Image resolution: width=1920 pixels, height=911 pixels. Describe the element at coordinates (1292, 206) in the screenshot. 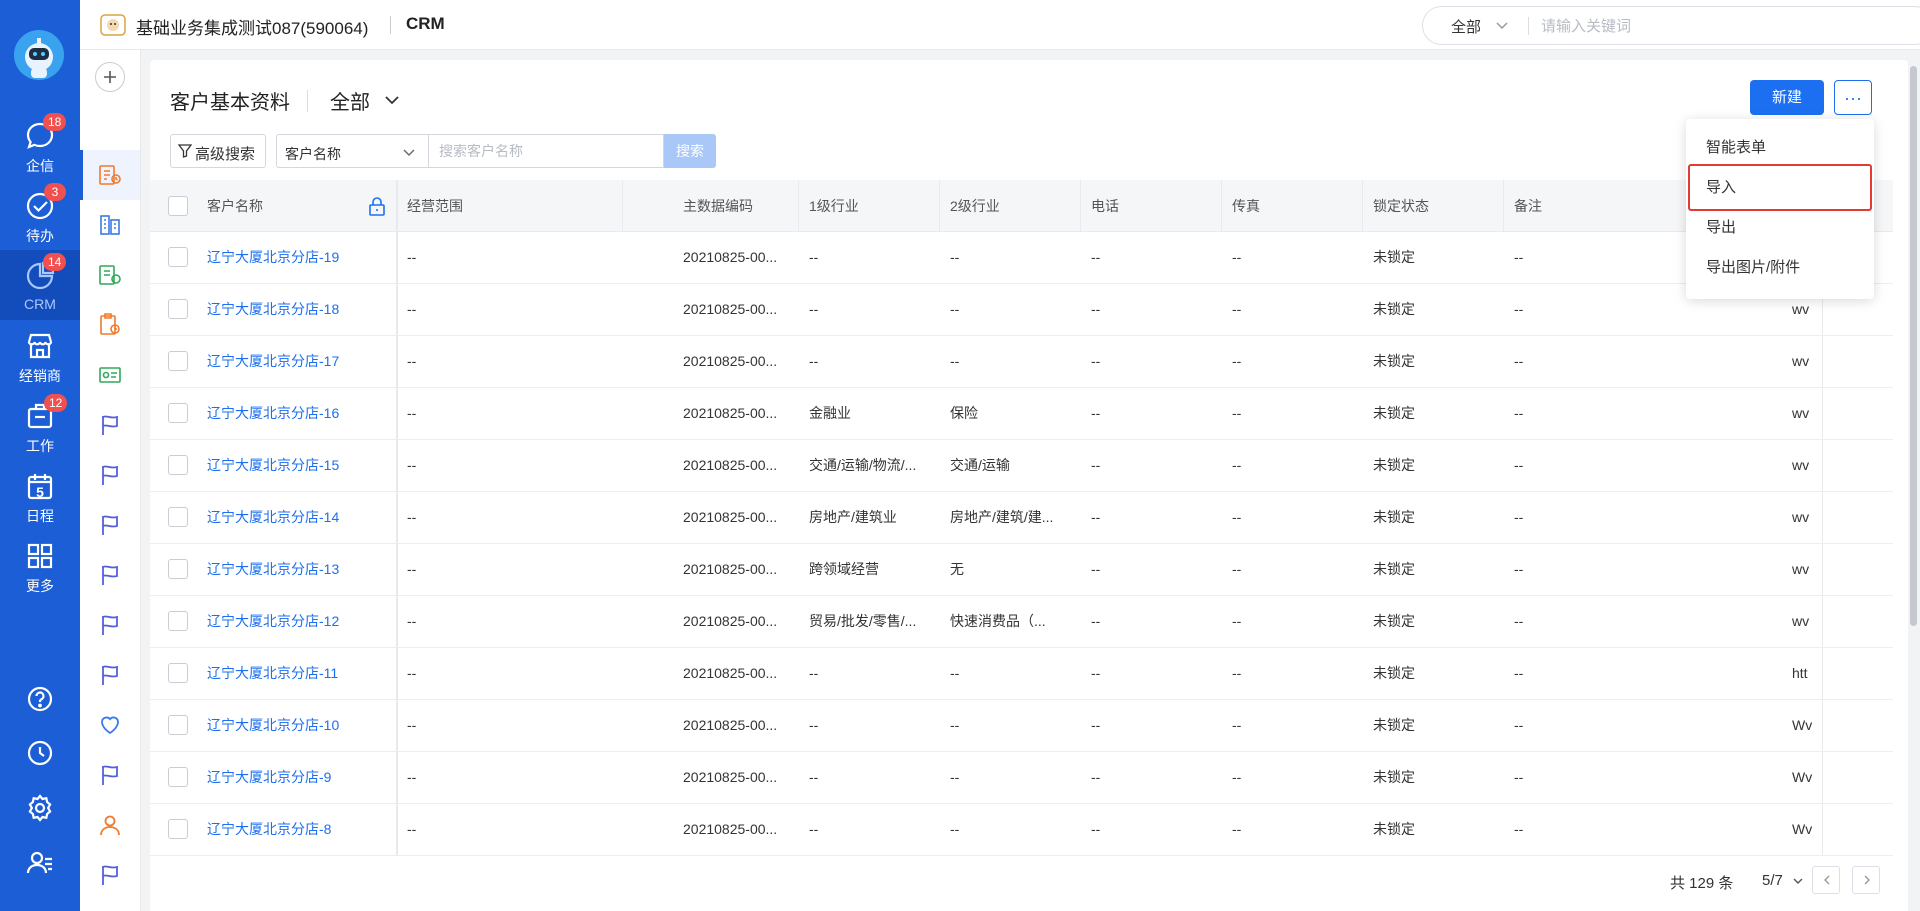

I see `column-header: 传真` at that location.